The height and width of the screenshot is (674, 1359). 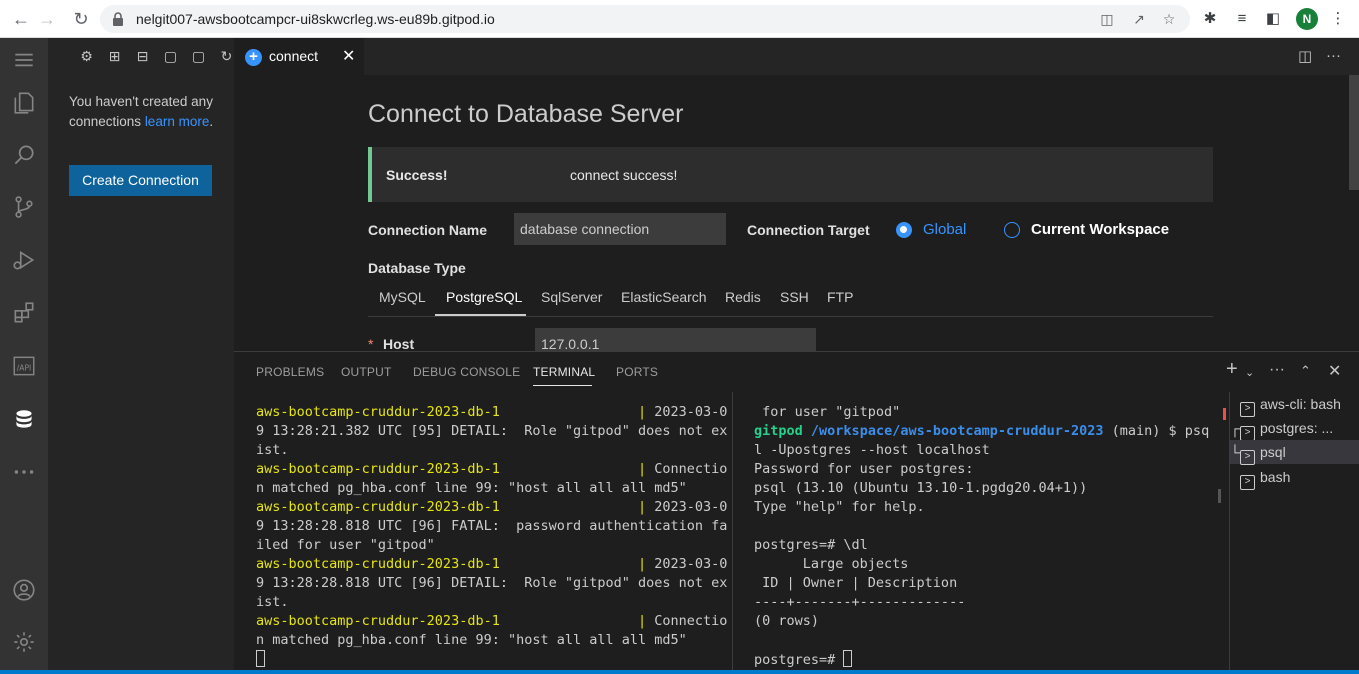 What do you see at coordinates (732, 531) in the screenshot?
I see `terminal-split-divider` at bounding box center [732, 531].